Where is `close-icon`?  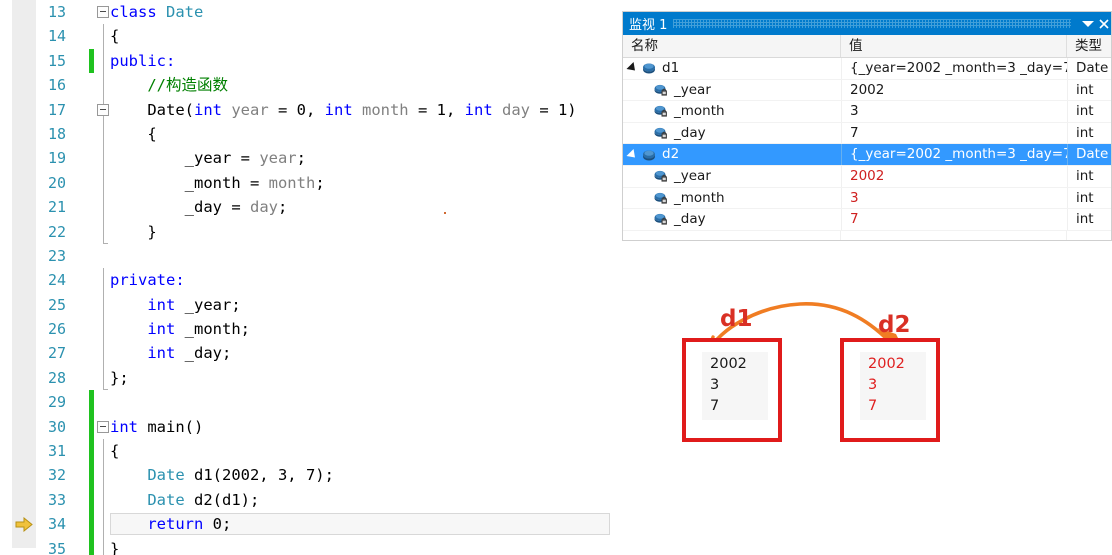
close-icon is located at coordinates (1105, 23).